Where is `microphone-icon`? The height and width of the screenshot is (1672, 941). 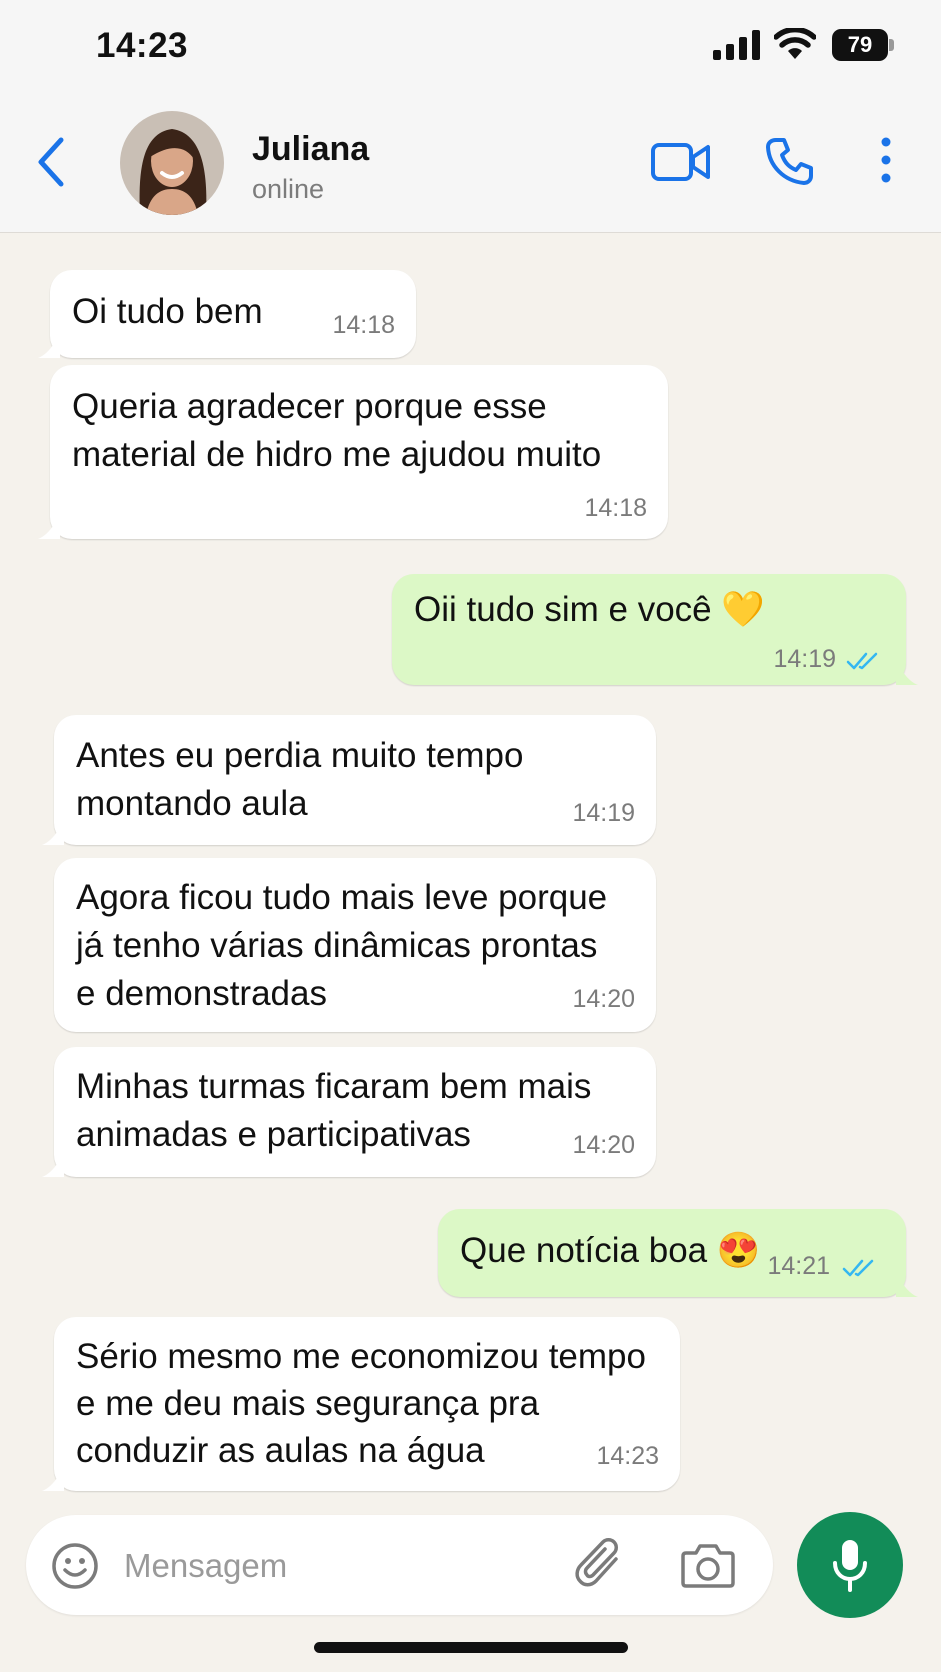
microphone-icon is located at coordinates (850, 1566).